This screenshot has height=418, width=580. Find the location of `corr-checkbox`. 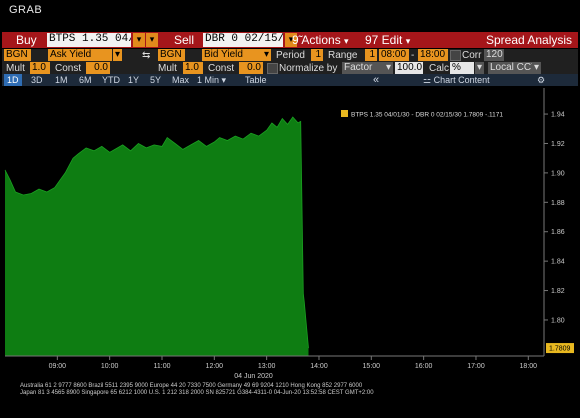

corr-checkbox is located at coordinates (455, 55).